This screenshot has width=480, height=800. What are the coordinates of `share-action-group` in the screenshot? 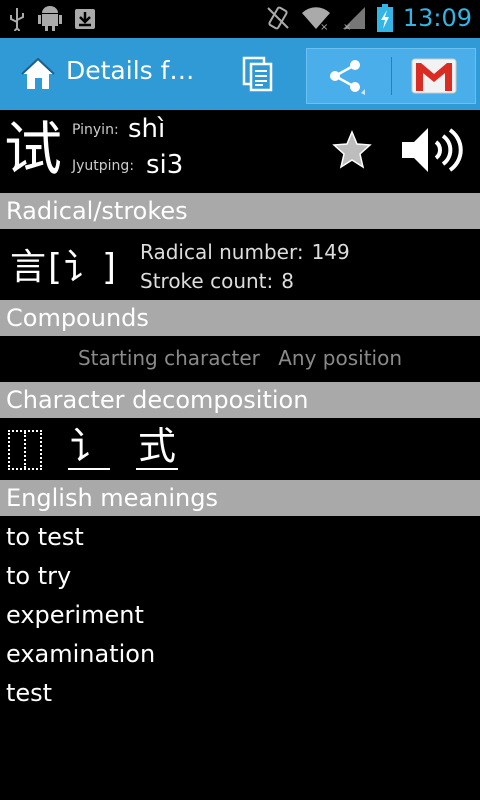 It's located at (391, 76).